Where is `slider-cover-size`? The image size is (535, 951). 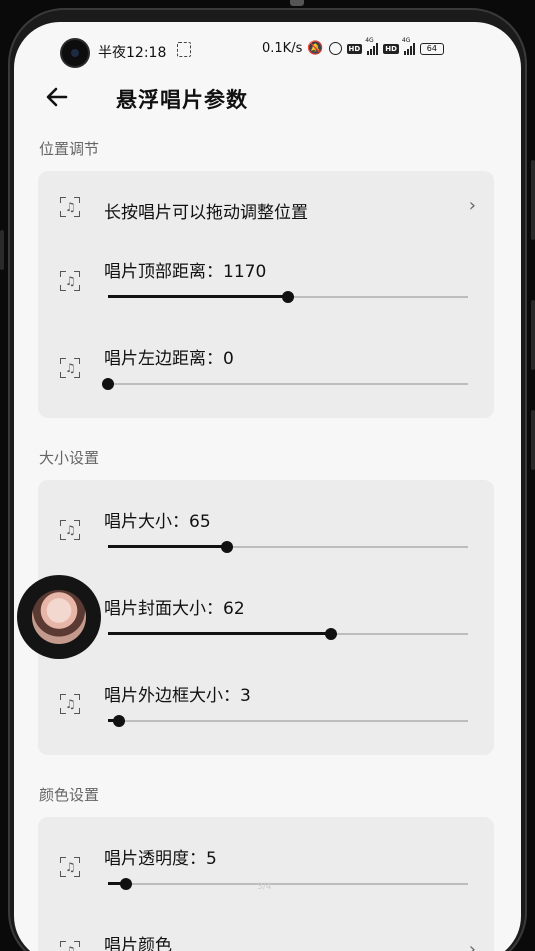
slider-cover-size is located at coordinates (288, 634).